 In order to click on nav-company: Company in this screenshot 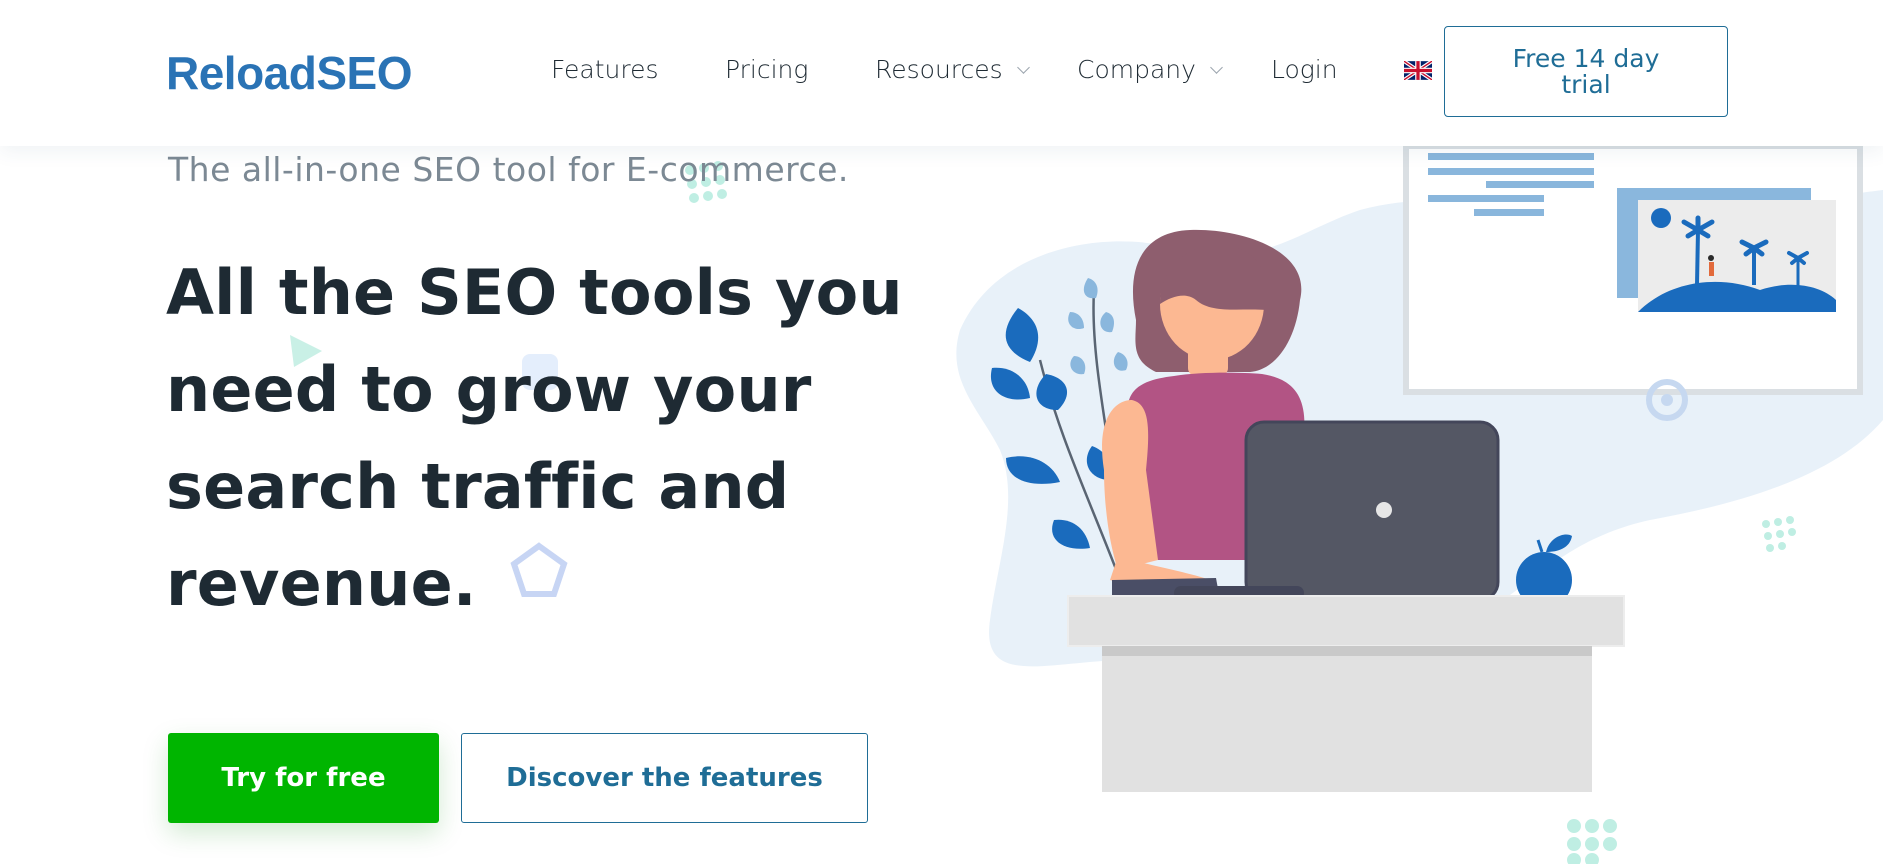, I will do `click(1150, 69)`.